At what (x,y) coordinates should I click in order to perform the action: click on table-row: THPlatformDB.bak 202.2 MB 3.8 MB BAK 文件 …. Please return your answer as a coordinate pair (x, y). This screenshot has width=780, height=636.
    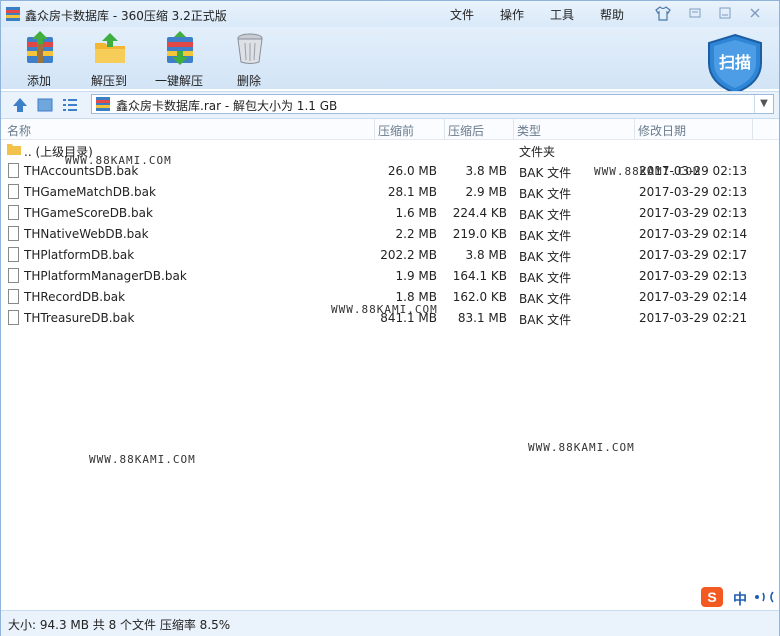
    Looking at the image, I should click on (390, 255).